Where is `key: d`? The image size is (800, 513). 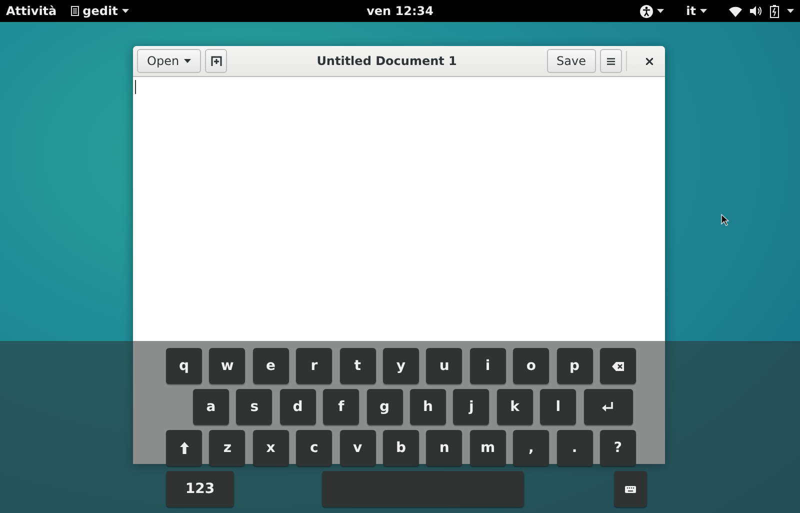
key: d is located at coordinates (298, 407).